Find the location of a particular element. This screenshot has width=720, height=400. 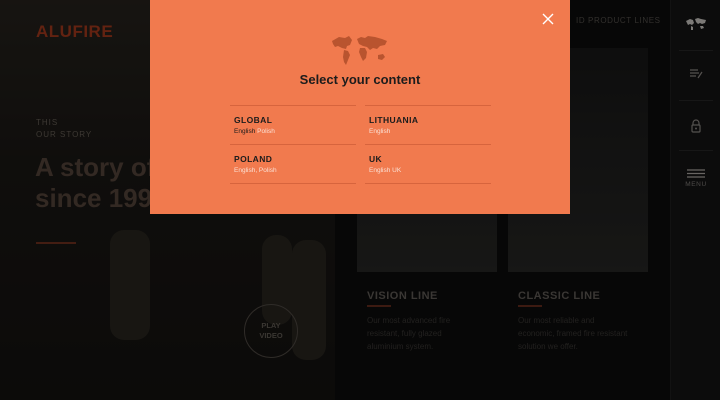

region-languages: English, Polish is located at coordinates (255, 170).